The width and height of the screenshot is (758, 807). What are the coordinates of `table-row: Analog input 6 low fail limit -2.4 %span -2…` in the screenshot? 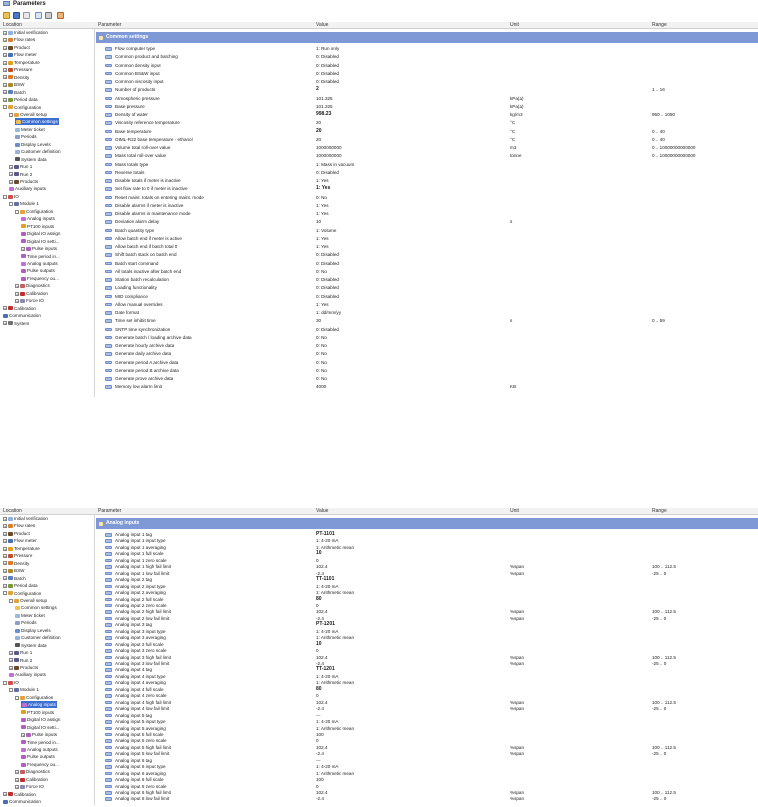 It's located at (427, 799).